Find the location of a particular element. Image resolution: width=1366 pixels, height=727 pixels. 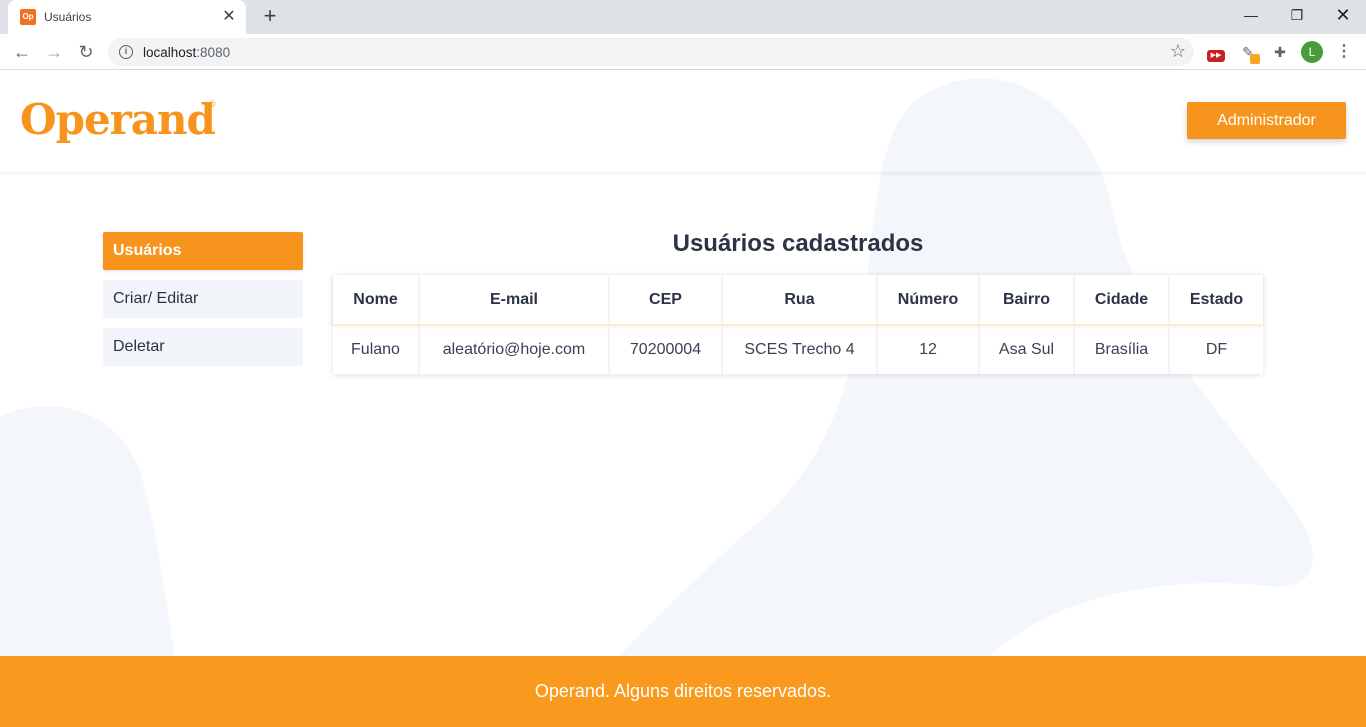

cell-email: aleatório@hoje.com is located at coordinates (515, 349).